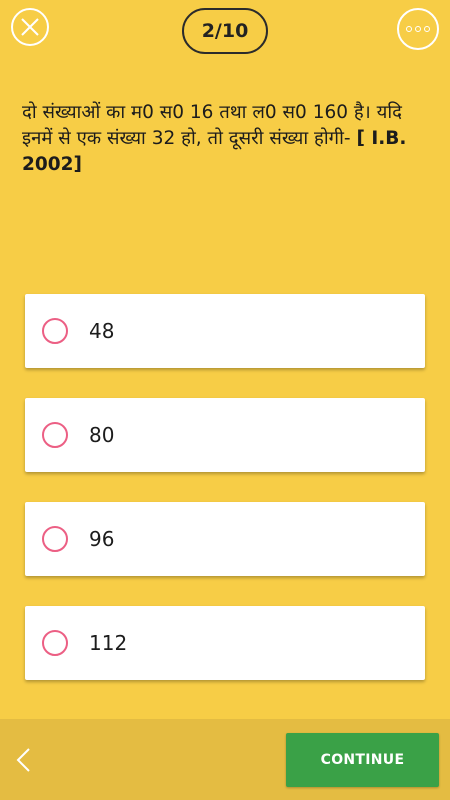  Describe the element at coordinates (108, 643) in the screenshot. I see `option-label: 112` at that location.